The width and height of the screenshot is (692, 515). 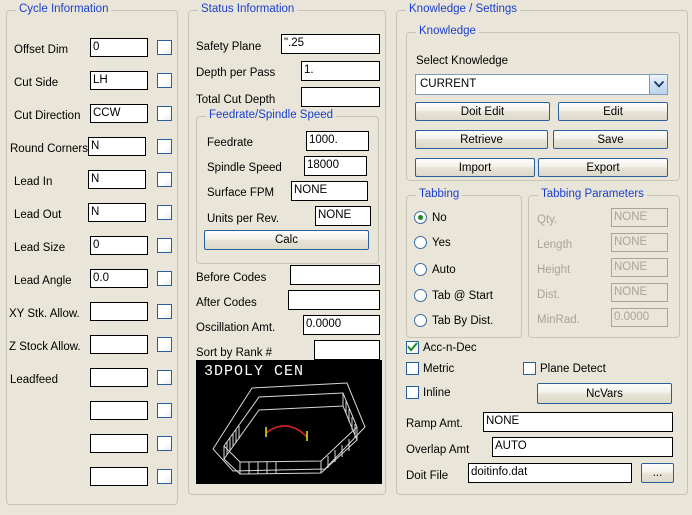 I want to click on tabbing-radio-auto: Auto, so click(x=435, y=269).